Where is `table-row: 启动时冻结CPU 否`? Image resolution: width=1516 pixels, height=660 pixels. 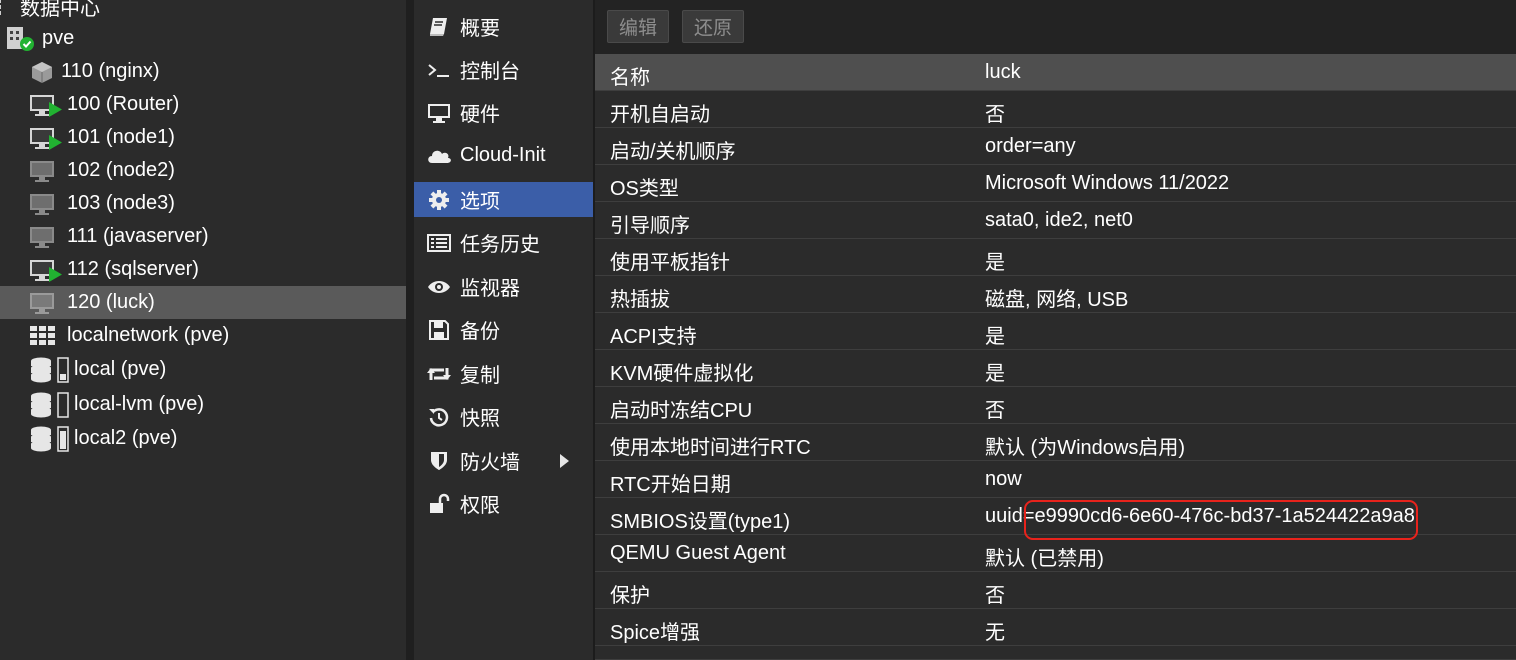
table-row: 启动时冻结CPU 否 is located at coordinates (1055, 405).